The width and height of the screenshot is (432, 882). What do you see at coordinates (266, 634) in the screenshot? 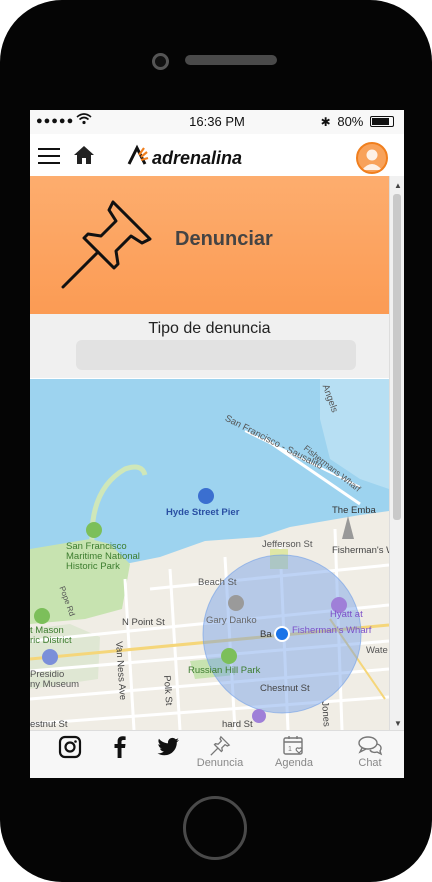
I see `map-label: Ba` at bounding box center [266, 634].